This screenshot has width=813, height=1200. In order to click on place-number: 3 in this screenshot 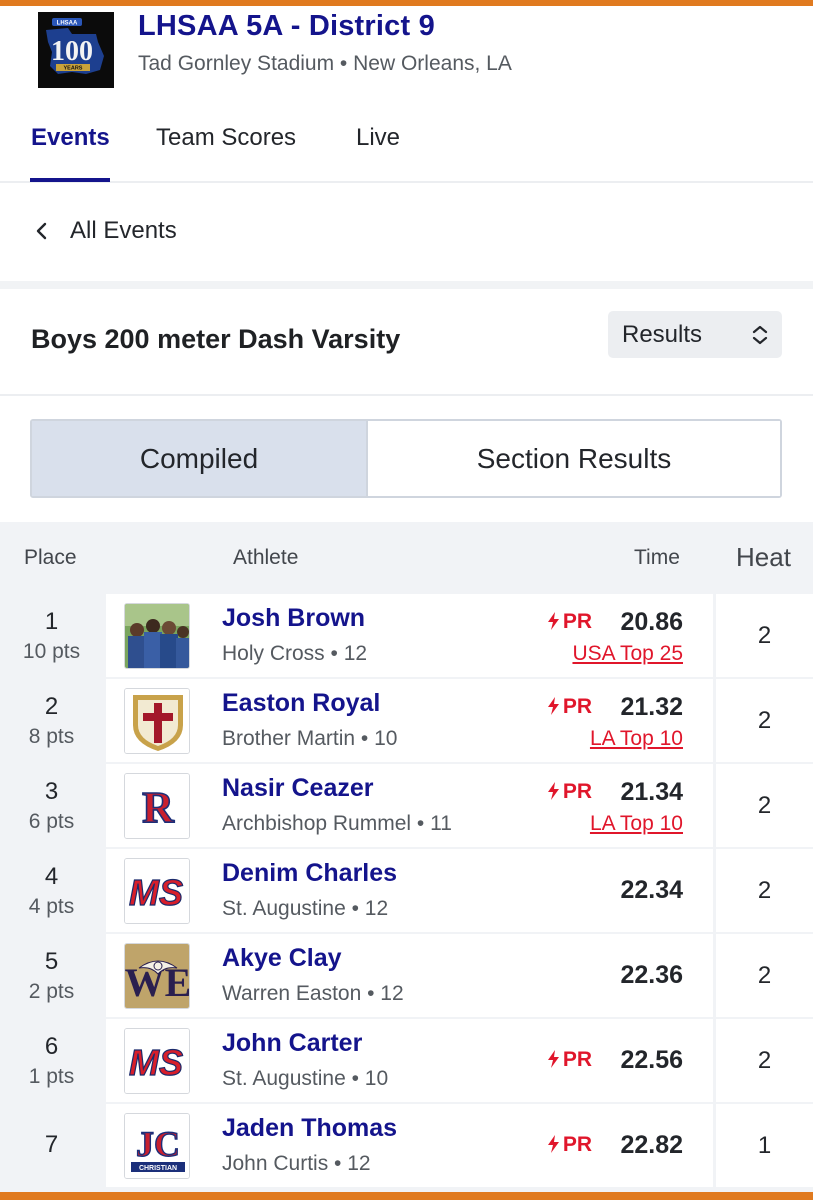, I will do `click(51, 791)`.